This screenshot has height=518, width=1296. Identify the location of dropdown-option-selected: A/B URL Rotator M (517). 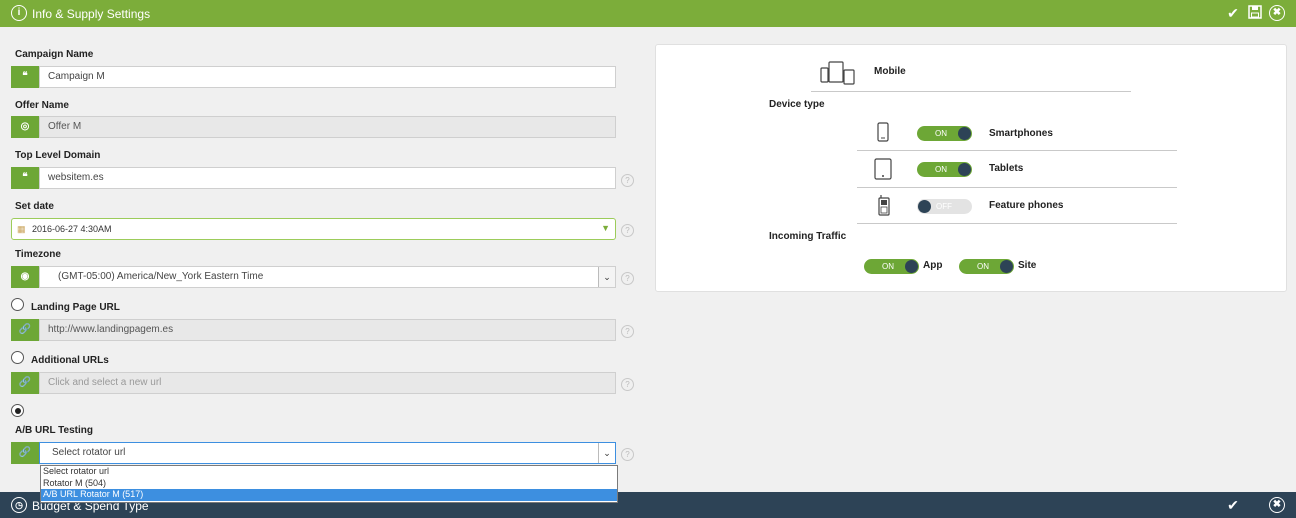
(329, 495).